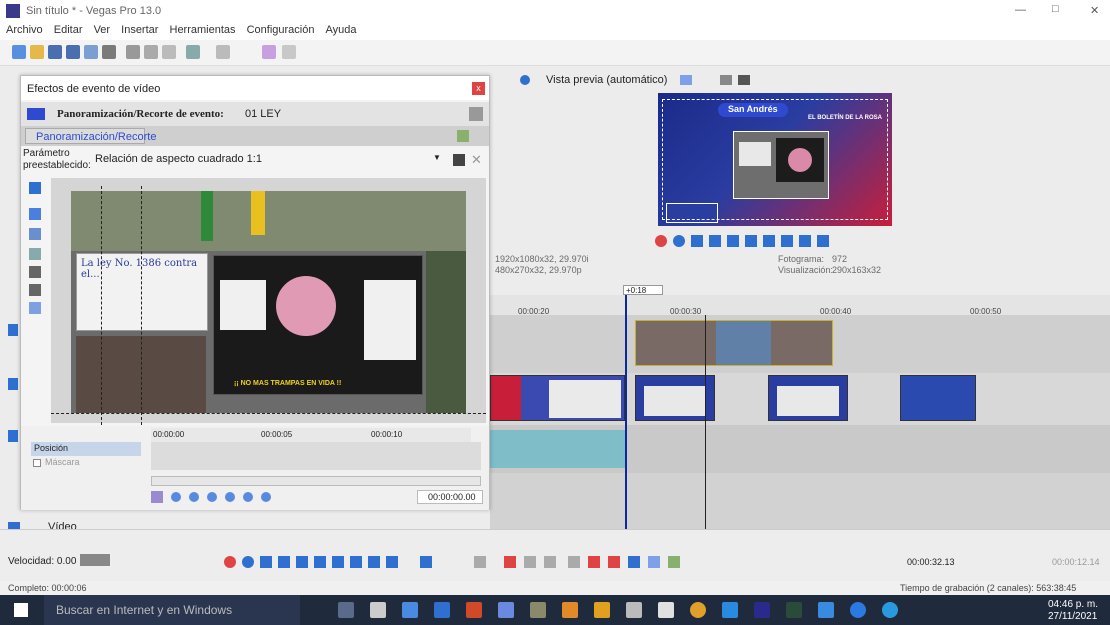 The height and width of the screenshot is (625, 1110). Describe the element at coordinates (858, 610) in the screenshot. I see `telegram-icon` at that location.